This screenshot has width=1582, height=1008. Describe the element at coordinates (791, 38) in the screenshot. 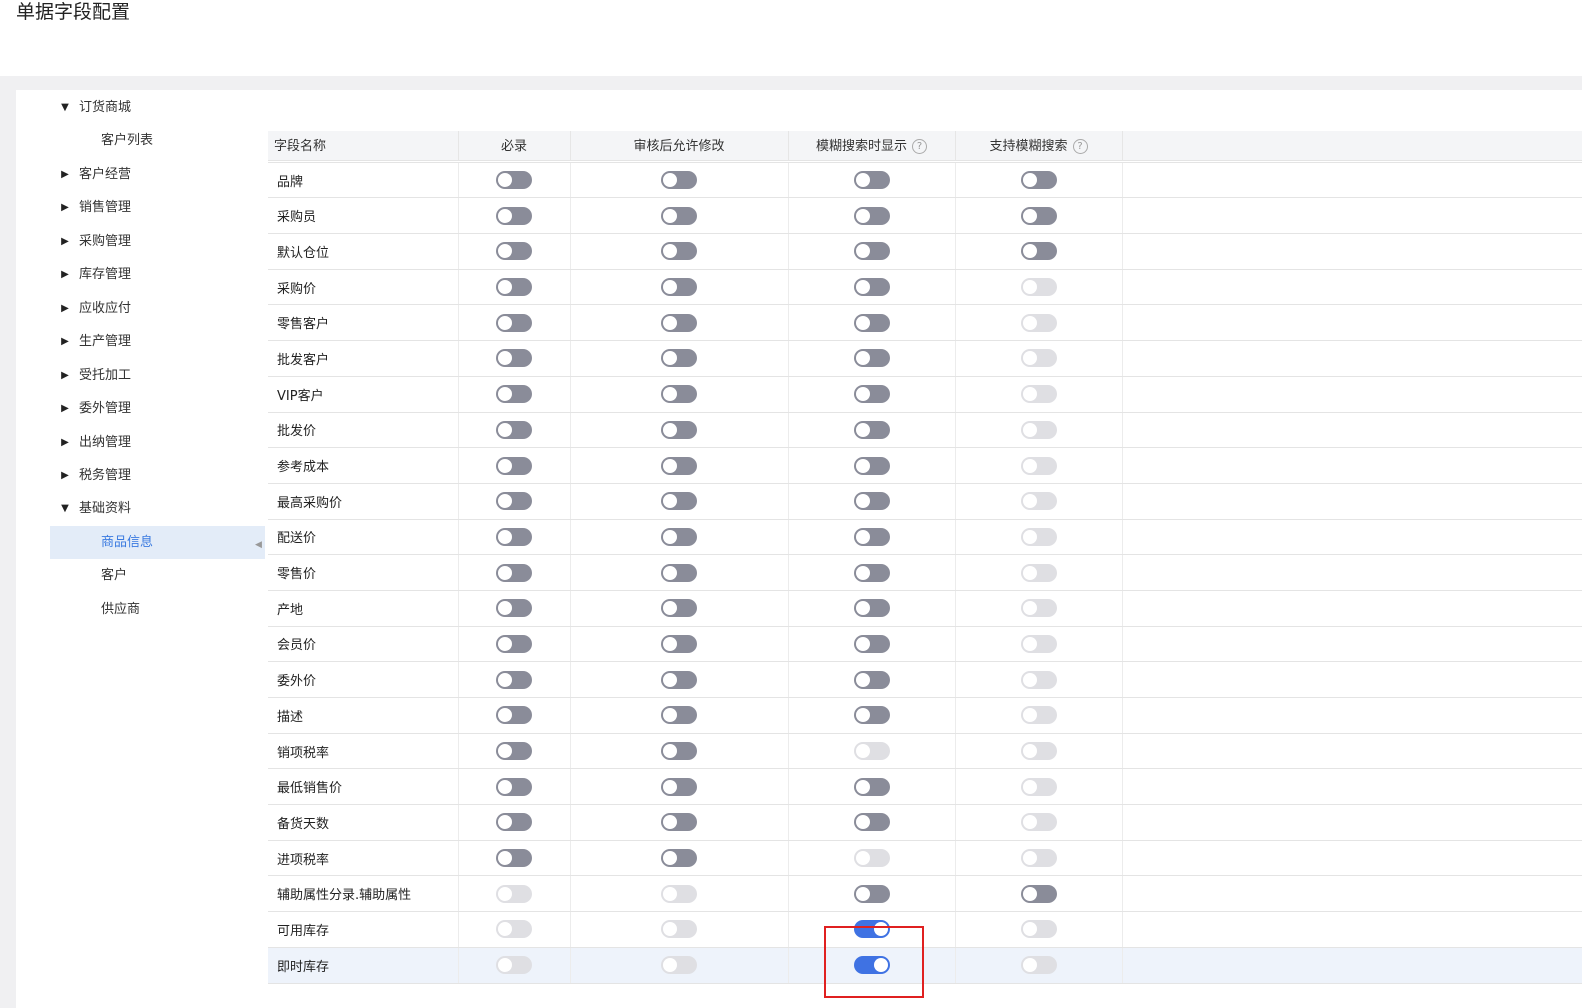

I see `page-header: 单据字段配置` at that location.